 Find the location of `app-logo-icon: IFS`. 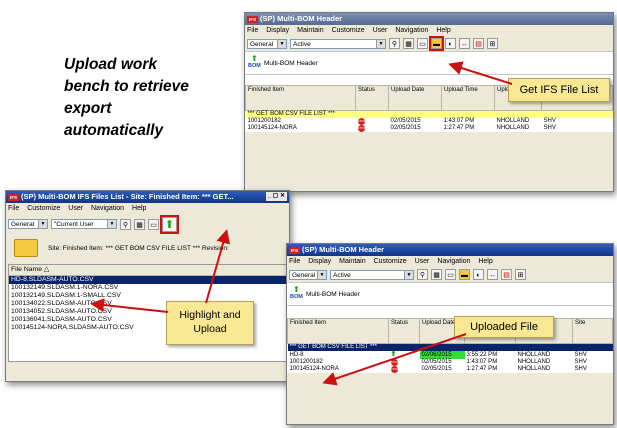

app-logo-icon: IFS is located at coordinates (294, 250).